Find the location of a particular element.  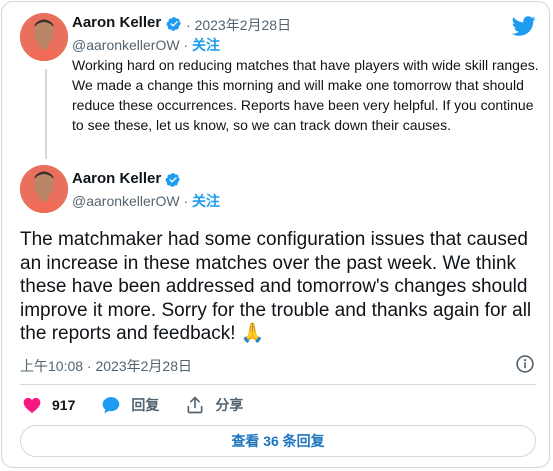

reply-button: 回复 is located at coordinates (130, 405).